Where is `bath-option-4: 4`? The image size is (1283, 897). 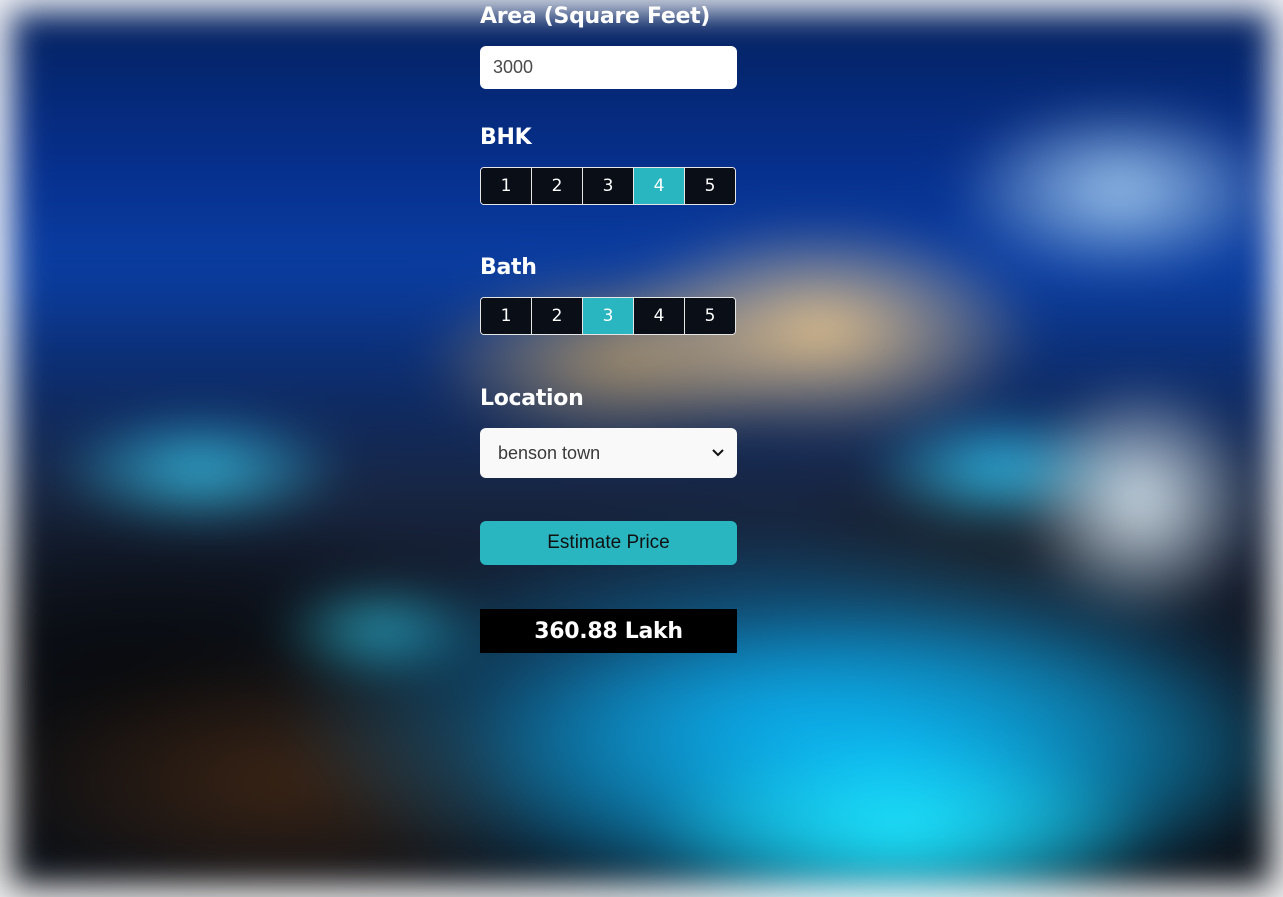
bath-option-4: 4 is located at coordinates (659, 316).